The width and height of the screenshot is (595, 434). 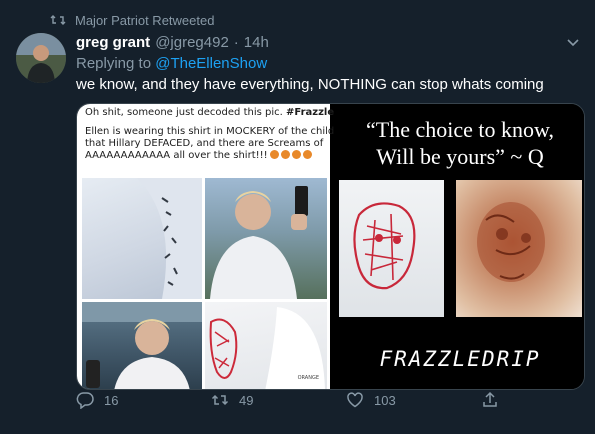 What do you see at coordinates (460, 129) in the screenshot?
I see `q-quote-line-1: “The choice to know,` at bounding box center [460, 129].